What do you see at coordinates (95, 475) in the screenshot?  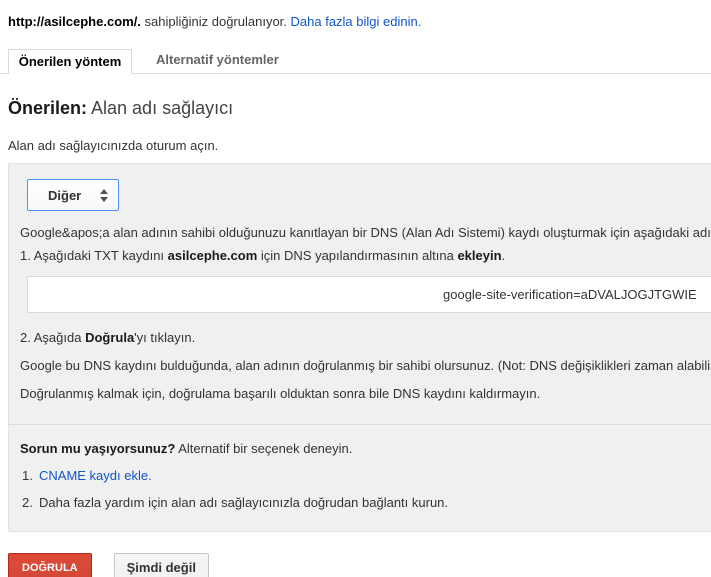 I see `cname-record-link: CNAME kaydı ekle.` at bounding box center [95, 475].